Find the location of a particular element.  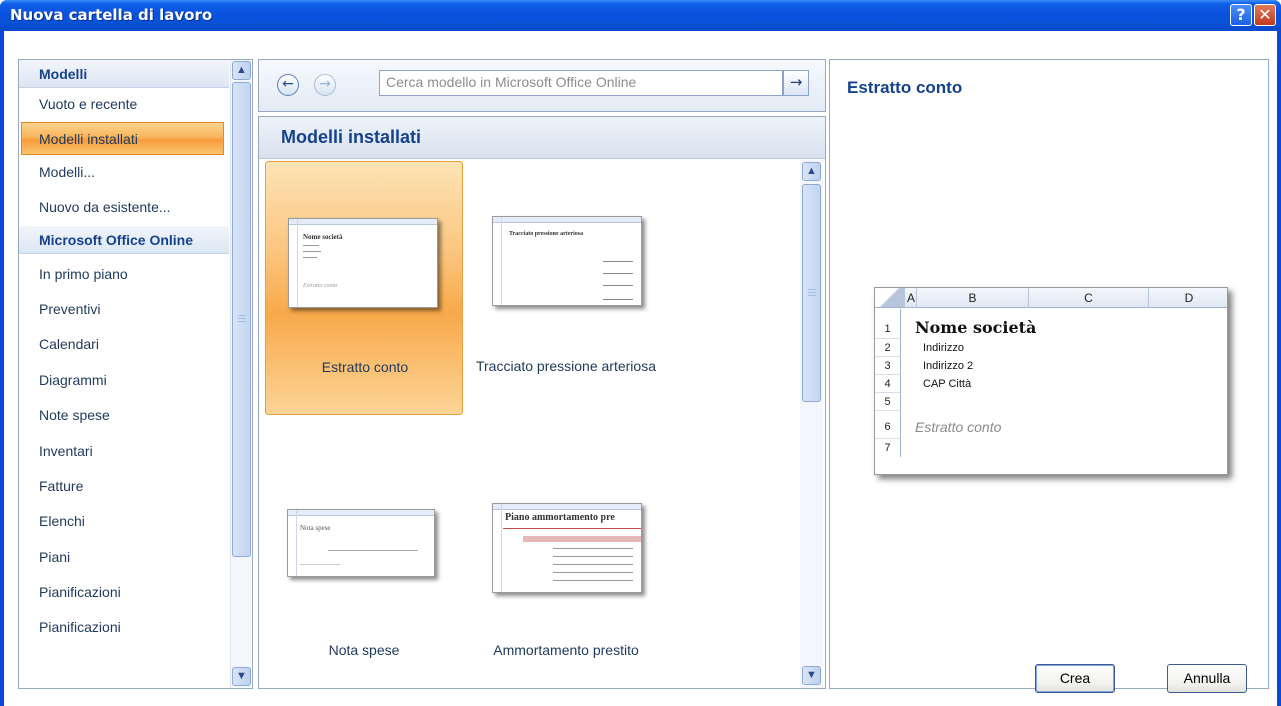

template-tile-nota-spese: Nota spese Nota spese is located at coordinates (364, 546).